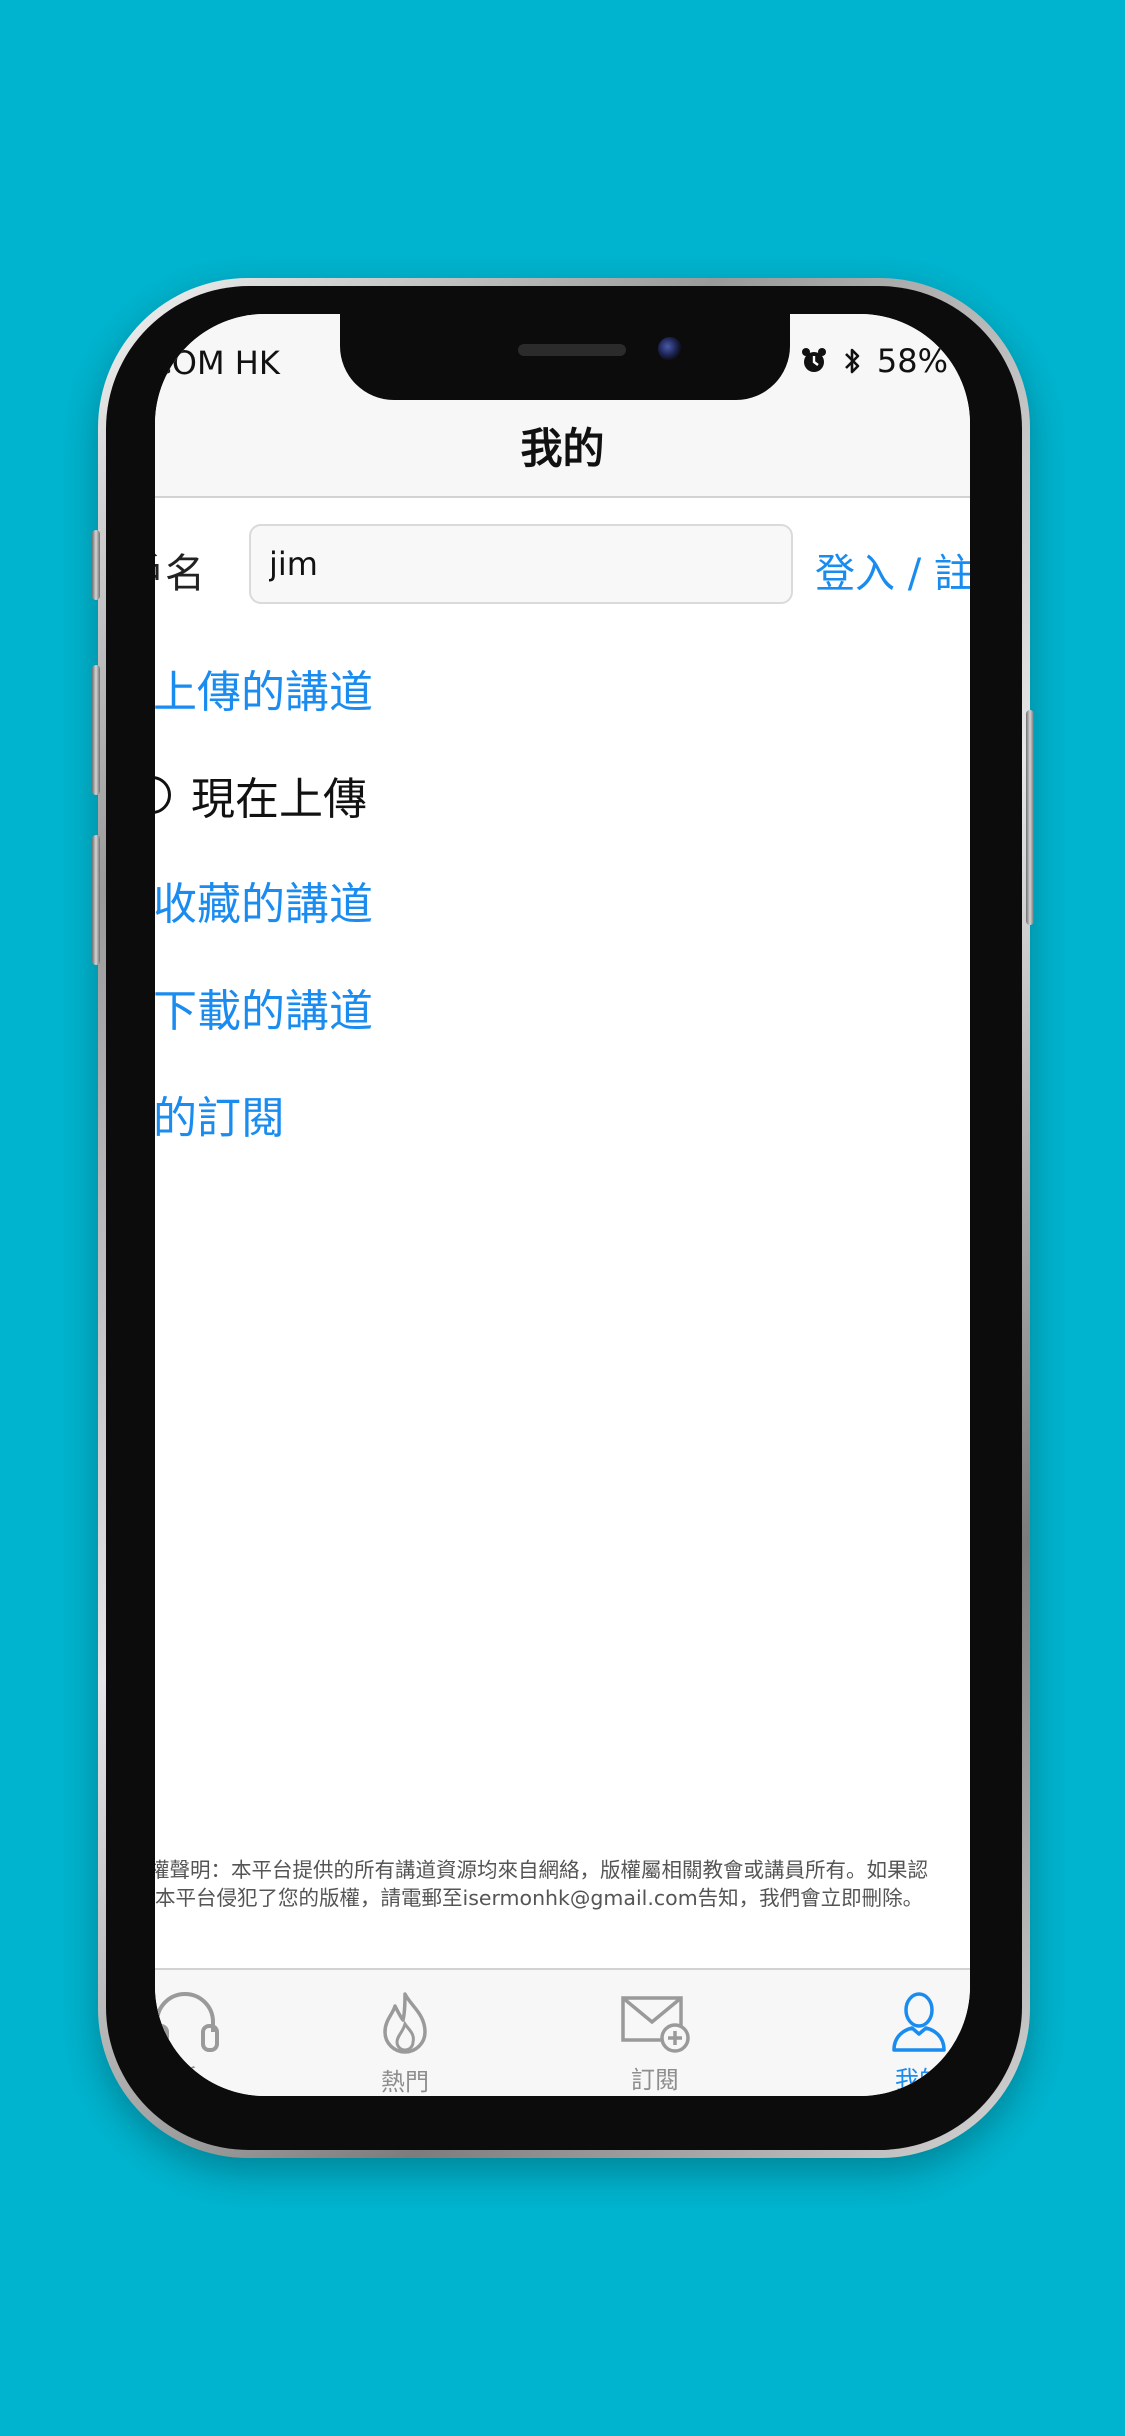 Image resolution: width=1125 pixels, height=2436 pixels. What do you see at coordinates (264, 1007) in the screenshot?
I see `downloaded-sermons-link: 下載的講道` at bounding box center [264, 1007].